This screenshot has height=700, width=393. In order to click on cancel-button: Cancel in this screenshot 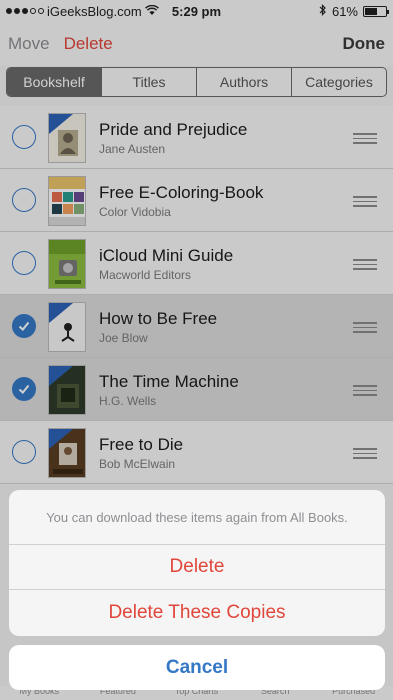, I will do `click(197, 667)`.